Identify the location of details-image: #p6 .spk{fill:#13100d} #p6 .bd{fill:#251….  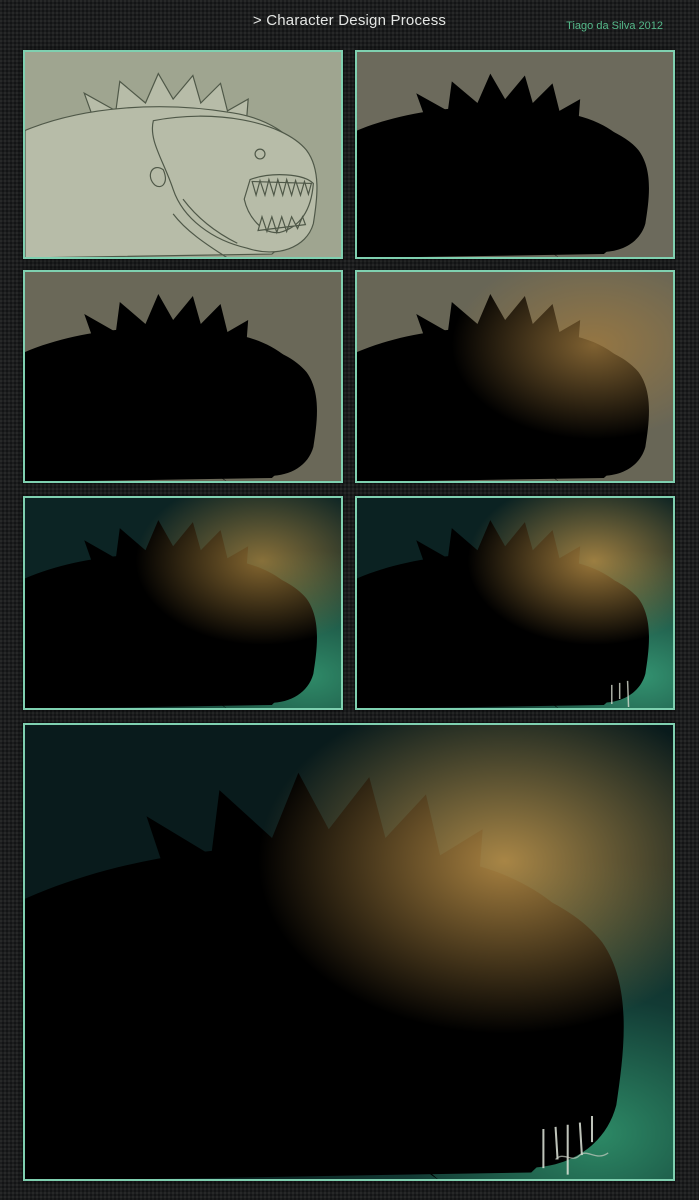
(515, 603).